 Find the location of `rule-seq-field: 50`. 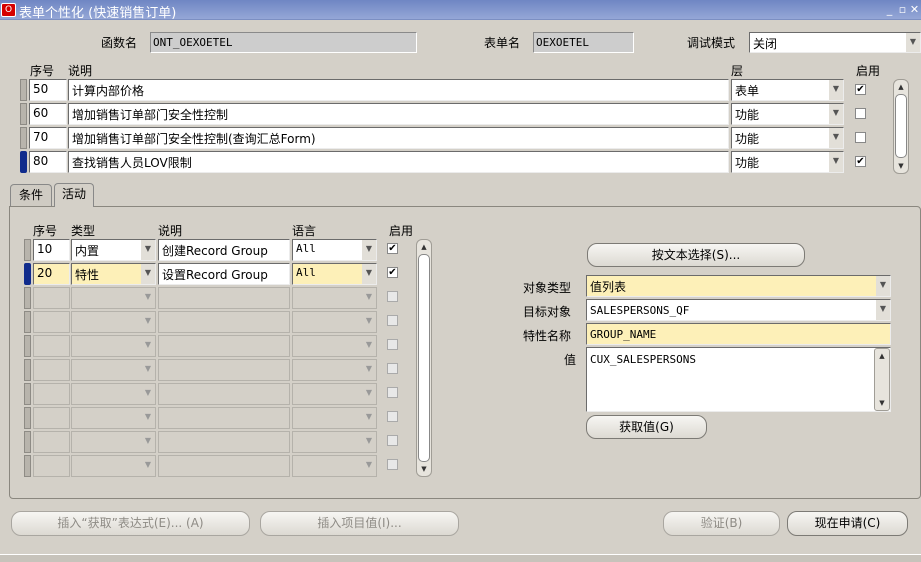

rule-seq-field: 50 is located at coordinates (48, 90).